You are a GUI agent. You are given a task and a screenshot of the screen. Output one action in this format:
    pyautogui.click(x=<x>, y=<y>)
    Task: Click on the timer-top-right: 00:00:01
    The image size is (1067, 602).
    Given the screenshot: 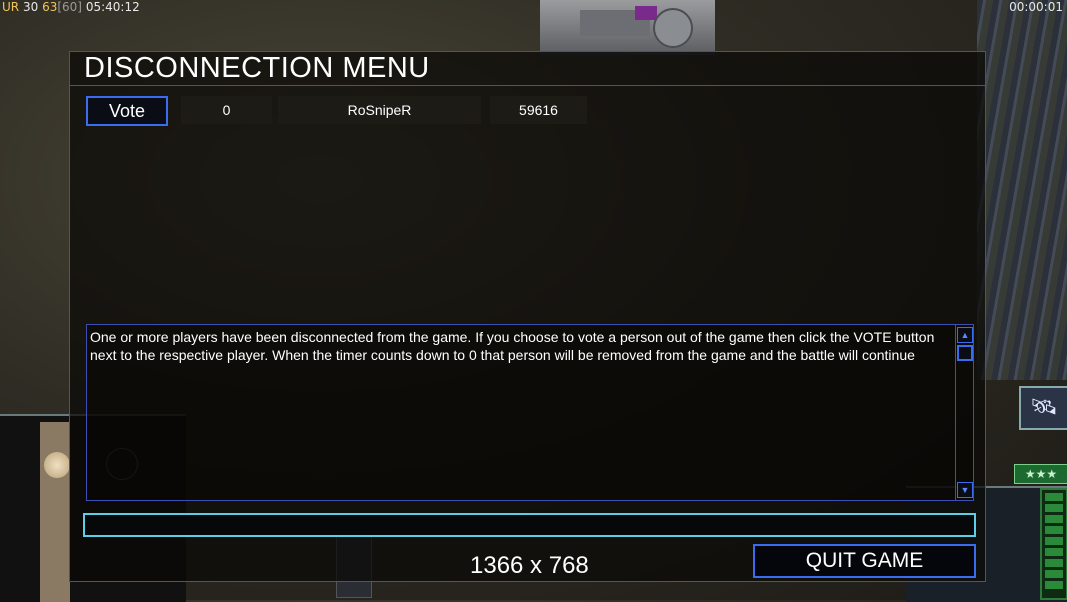 What is the action you would take?
    pyautogui.click(x=1036, y=7)
    